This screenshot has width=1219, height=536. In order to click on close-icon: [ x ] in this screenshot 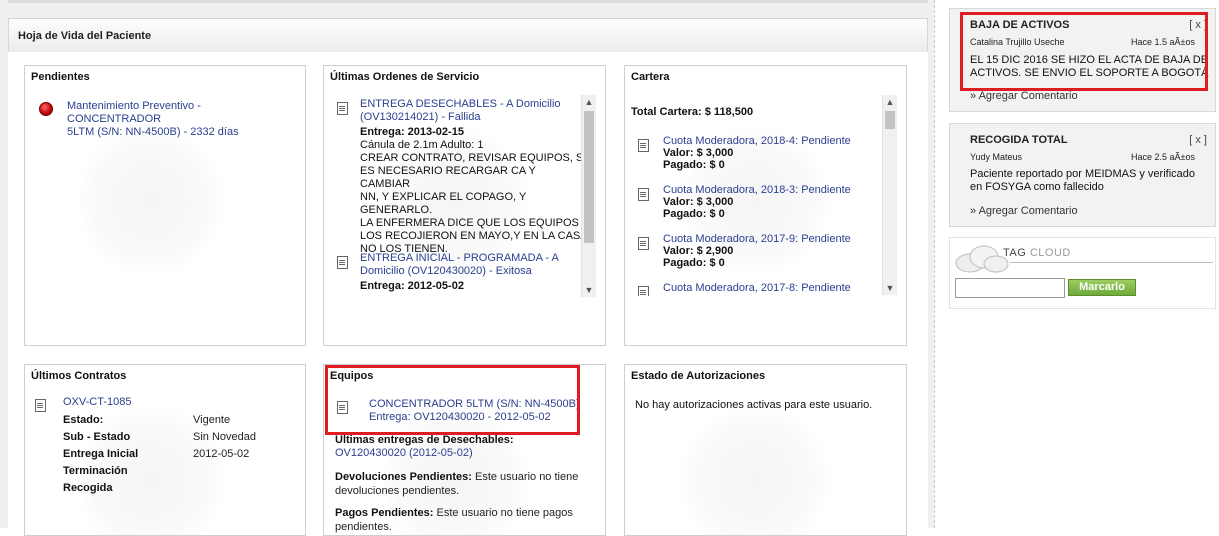, I will do `click(1198, 140)`.